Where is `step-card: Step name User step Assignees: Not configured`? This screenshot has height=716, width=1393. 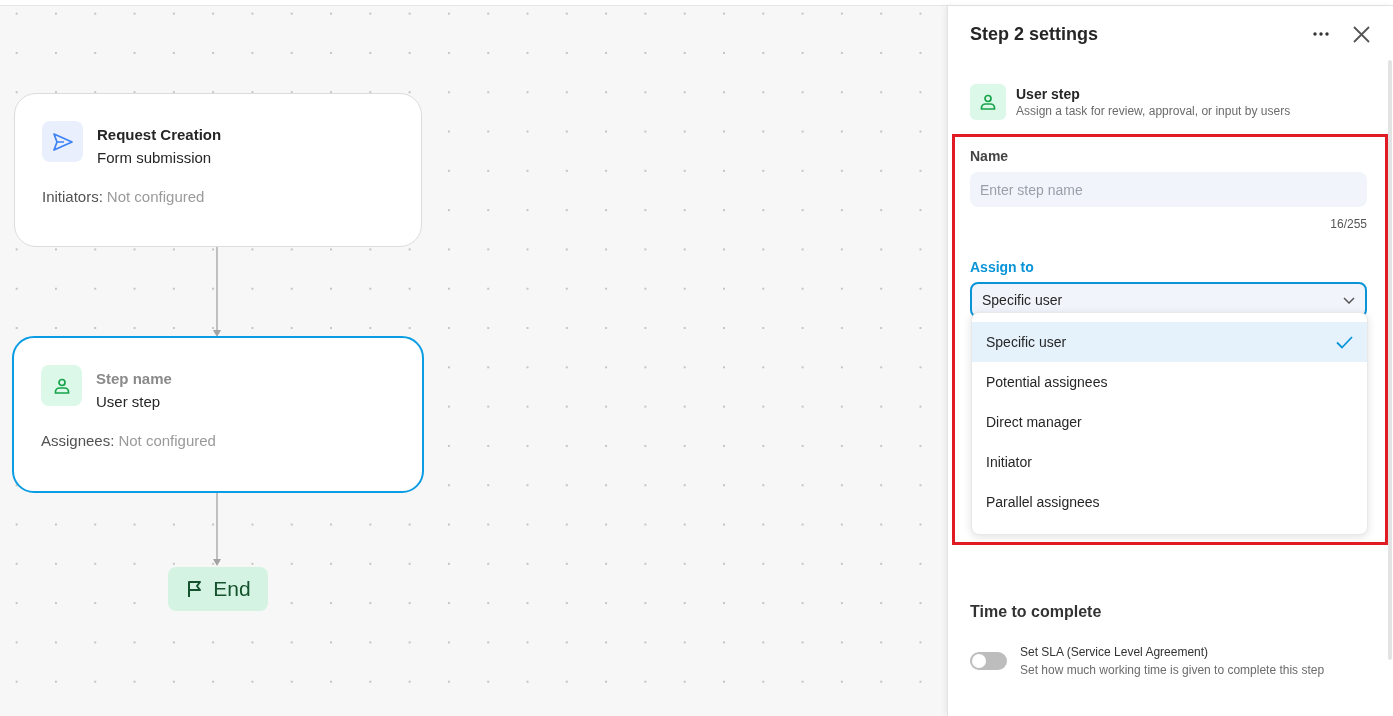 step-card: Step name User step Assignees: Not configured is located at coordinates (218, 414).